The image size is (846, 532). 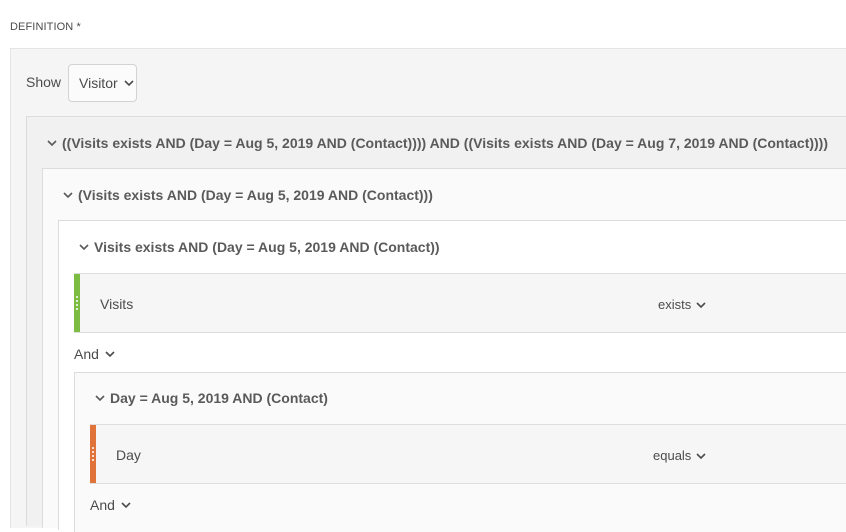 I want to click on rule-row-visits, so click(x=460, y=303).